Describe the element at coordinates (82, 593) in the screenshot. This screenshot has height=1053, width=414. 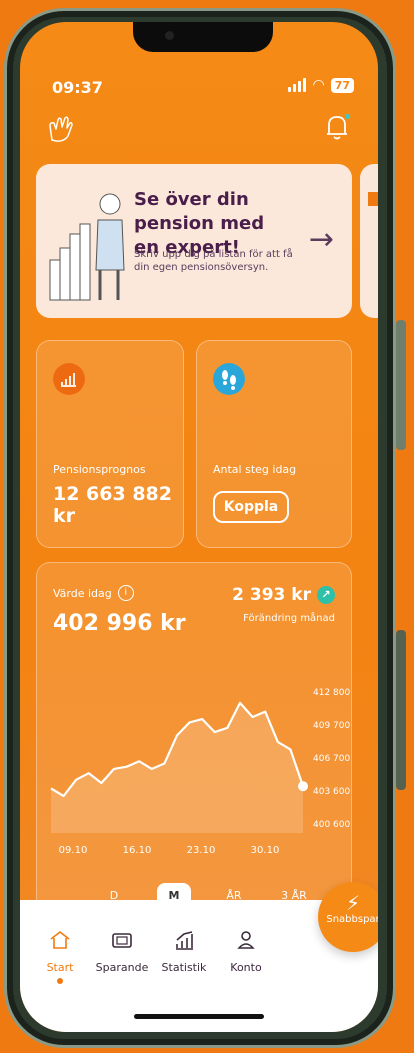
I see `value-label: Värde idag` at that location.